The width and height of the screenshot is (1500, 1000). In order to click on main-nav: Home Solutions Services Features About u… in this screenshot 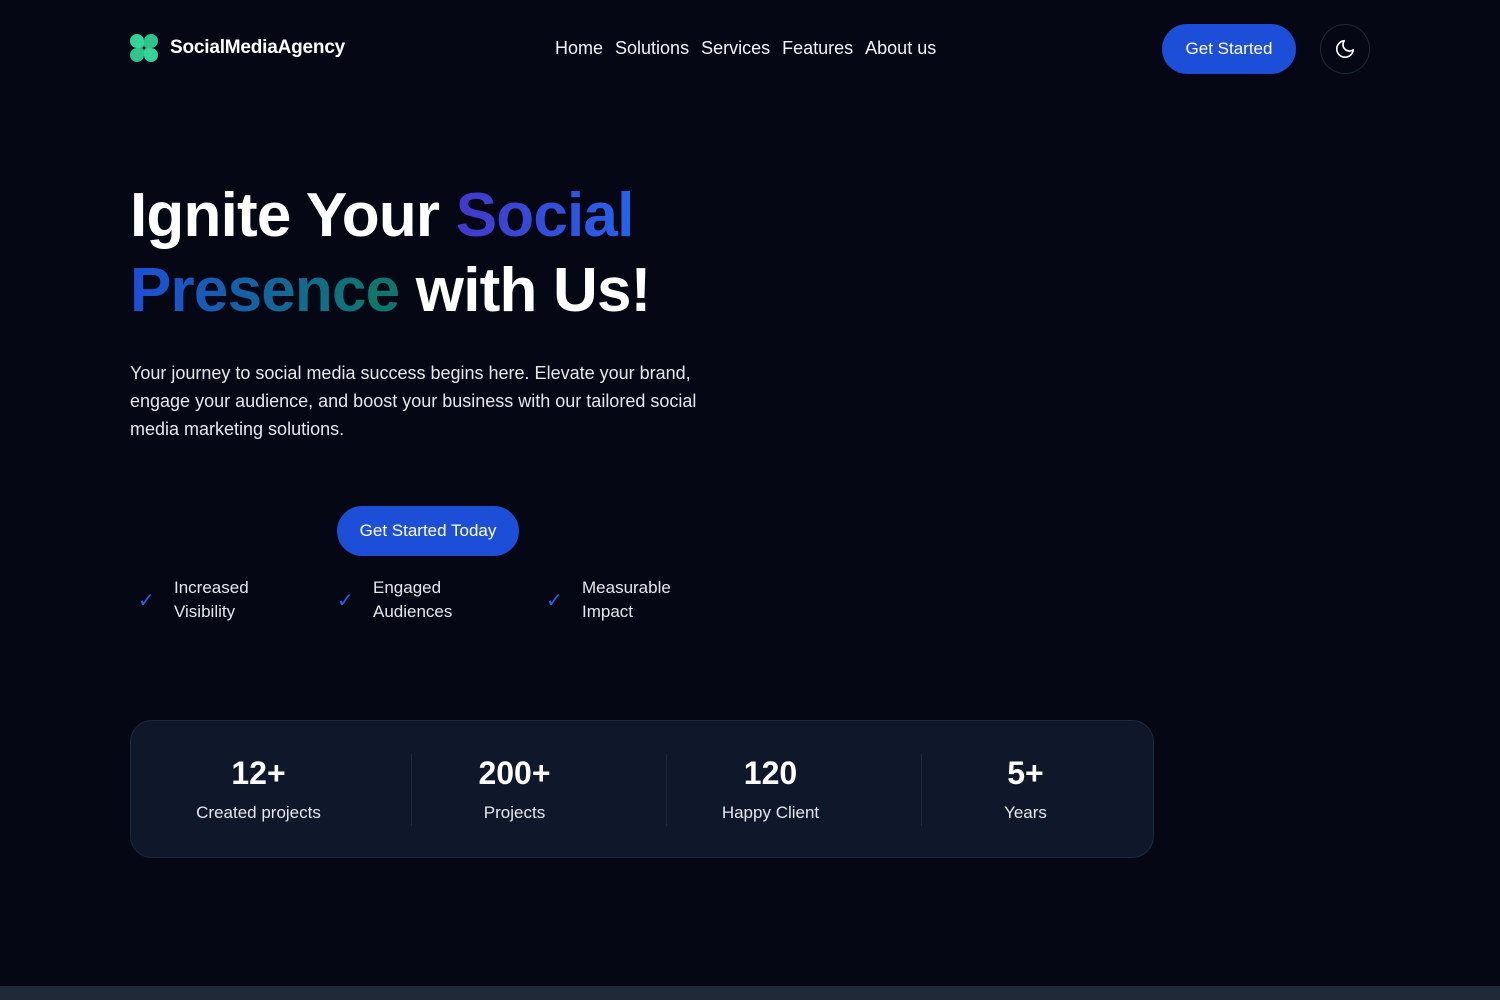, I will do `click(745, 48)`.